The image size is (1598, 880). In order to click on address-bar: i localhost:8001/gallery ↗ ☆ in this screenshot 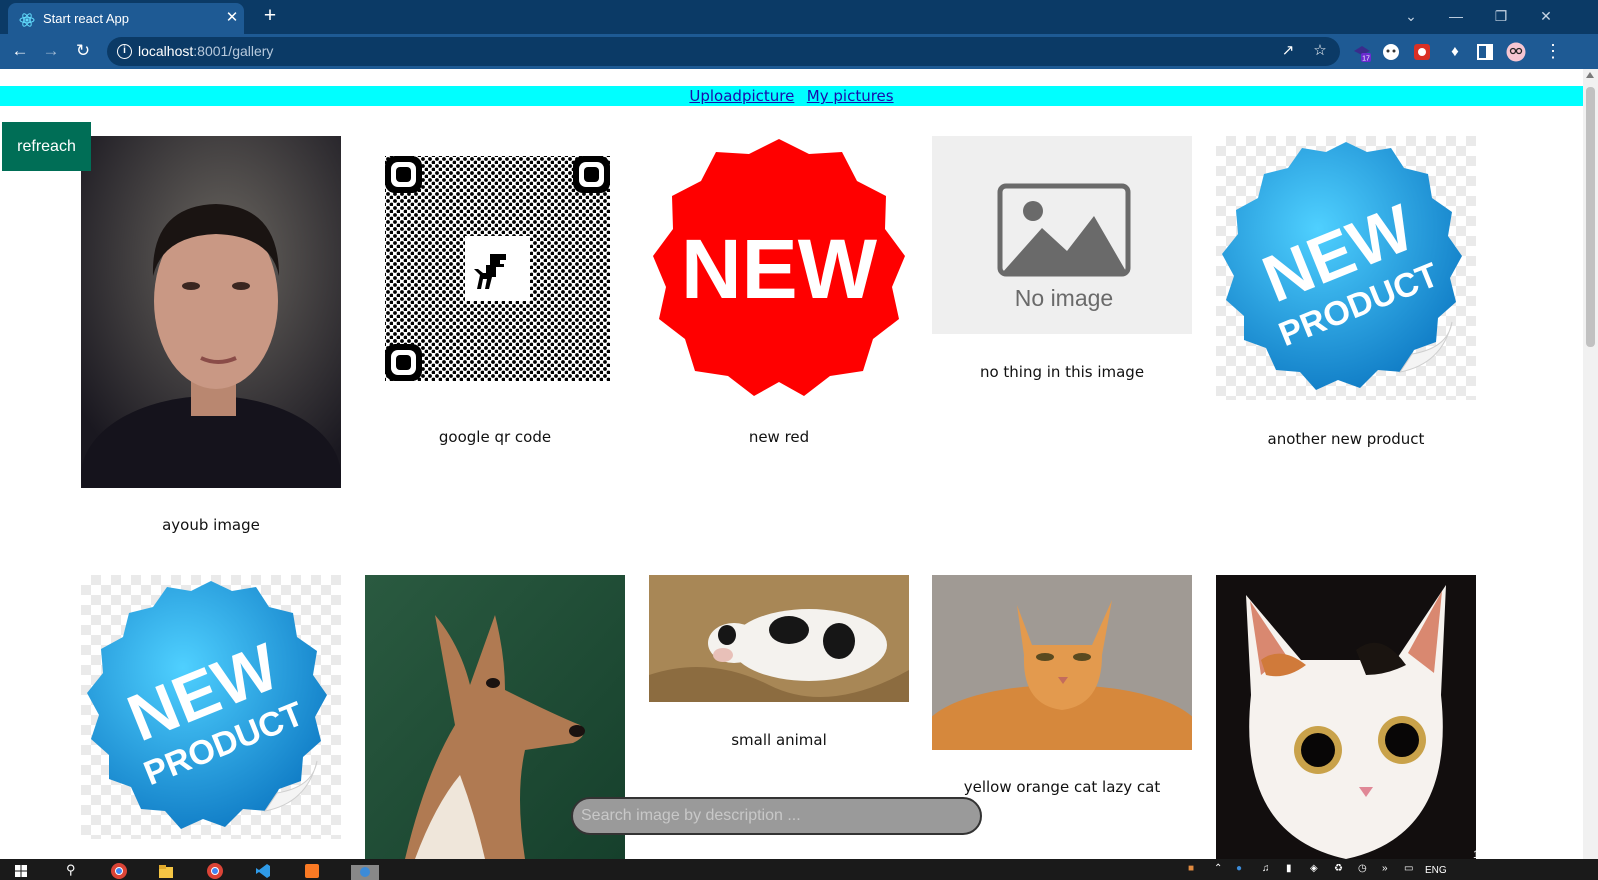, I will do `click(723, 51)`.